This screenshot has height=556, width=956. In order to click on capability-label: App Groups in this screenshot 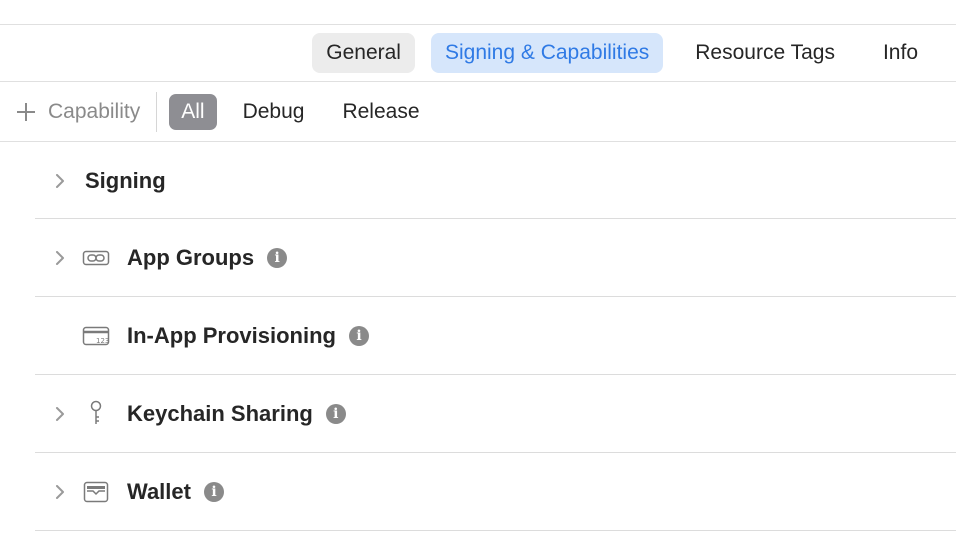, I will do `click(191, 257)`.